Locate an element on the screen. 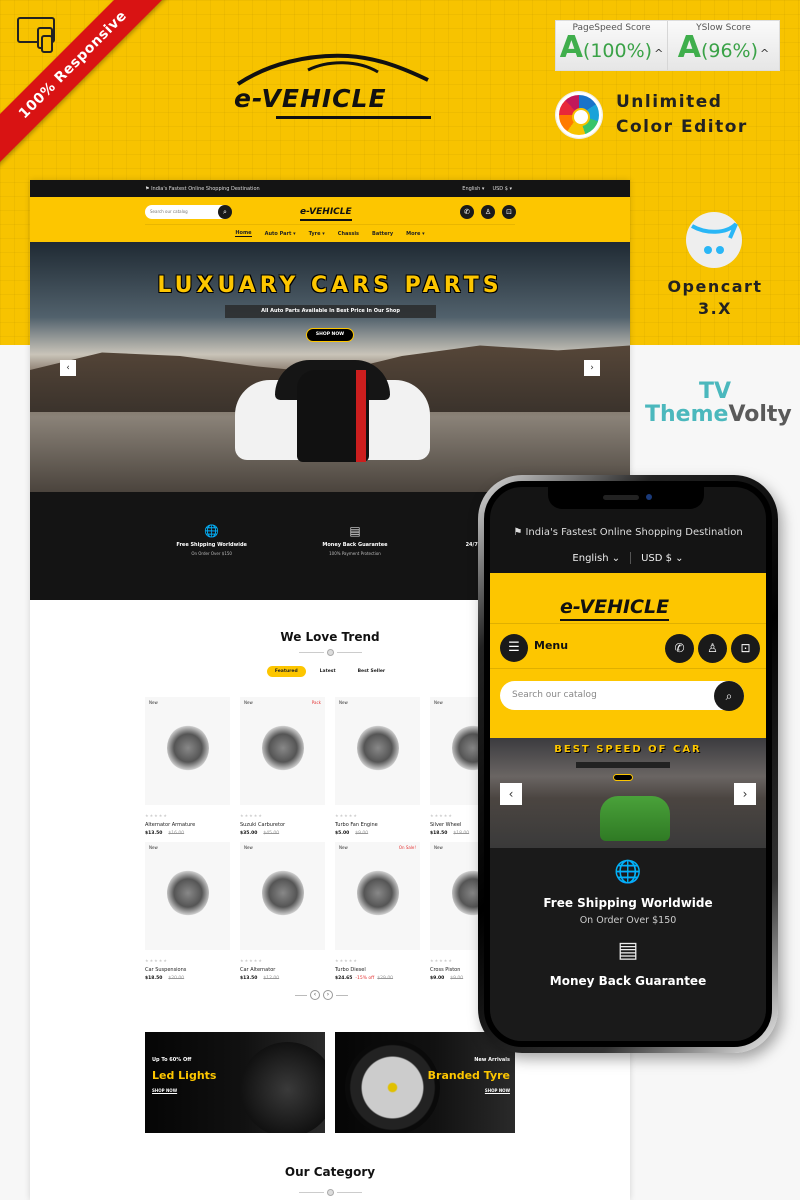 The height and width of the screenshot is (1200, 800). tab-best-seller: Best Seller is located at coordinates (372, 671).